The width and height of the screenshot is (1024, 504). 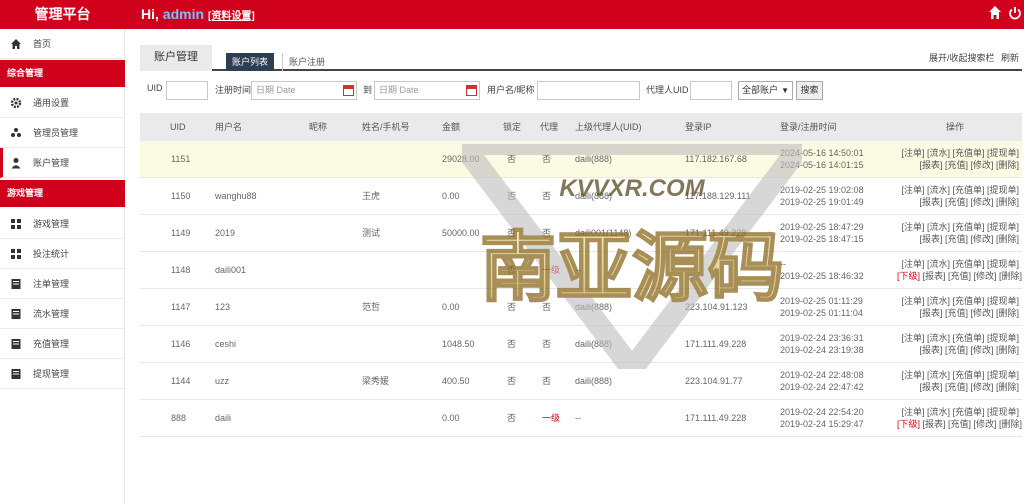 I want to click on agent-uid-input, so click(x=711, y=90).